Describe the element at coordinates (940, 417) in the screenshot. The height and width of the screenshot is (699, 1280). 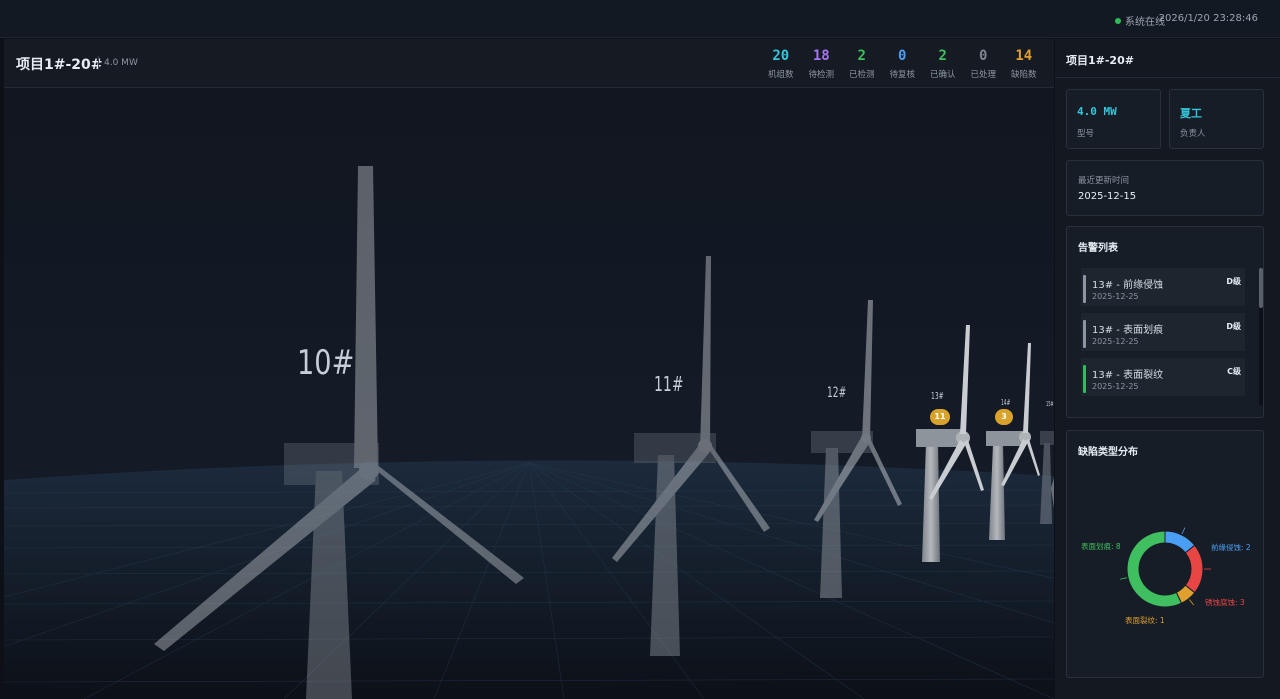
I see `defect-count-badge: 11` at that location.